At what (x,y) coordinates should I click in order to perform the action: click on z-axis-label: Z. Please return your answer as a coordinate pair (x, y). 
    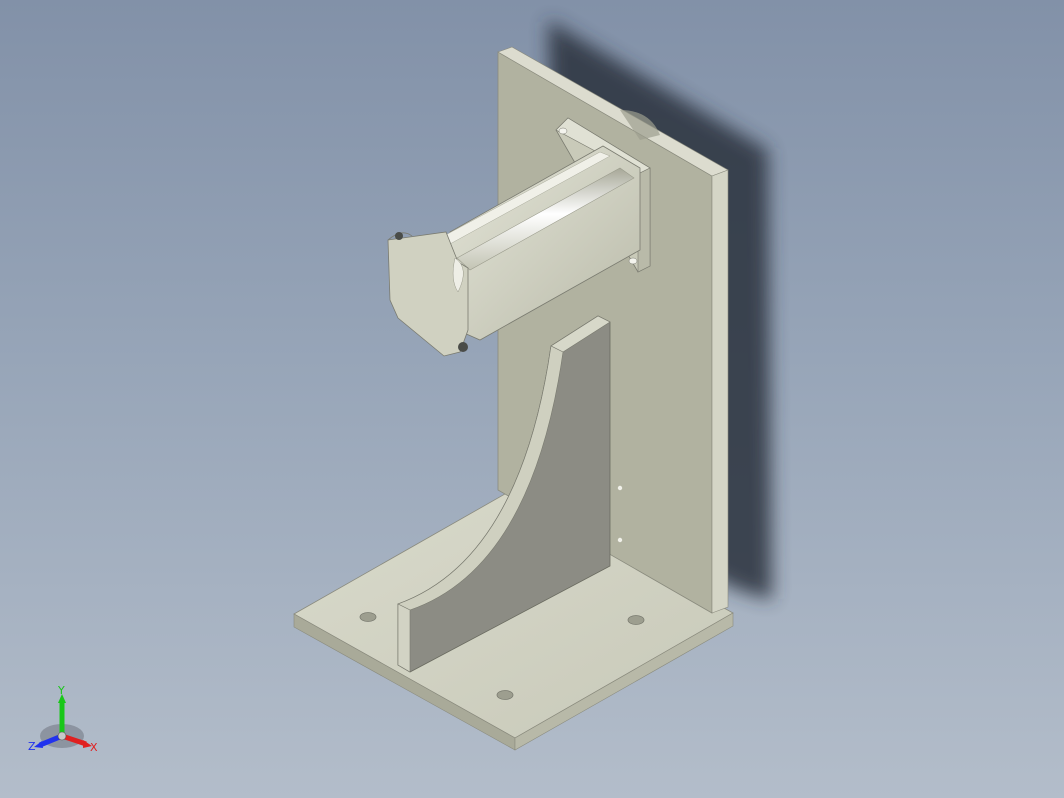
    Looking at the image, I should click on (32, 746).